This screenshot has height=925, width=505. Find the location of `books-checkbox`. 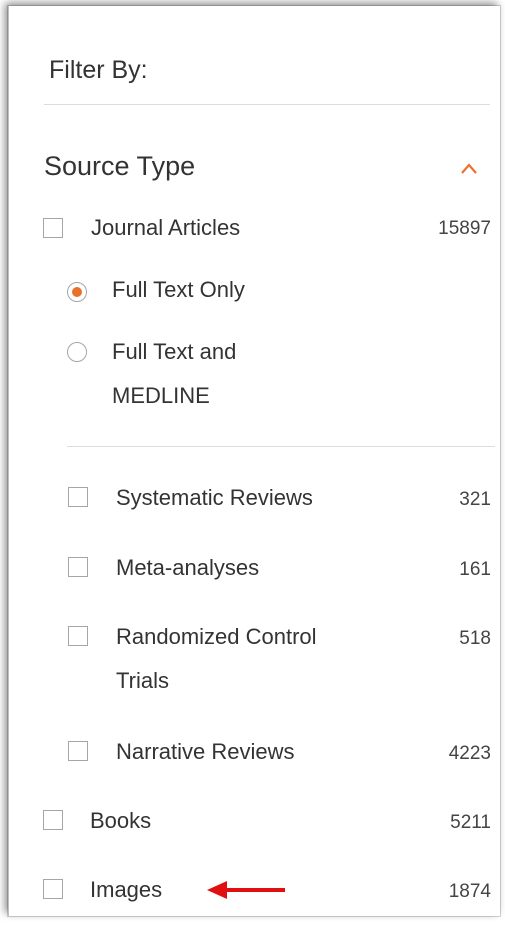

books-checkbox is located at coordinates (53, 820).